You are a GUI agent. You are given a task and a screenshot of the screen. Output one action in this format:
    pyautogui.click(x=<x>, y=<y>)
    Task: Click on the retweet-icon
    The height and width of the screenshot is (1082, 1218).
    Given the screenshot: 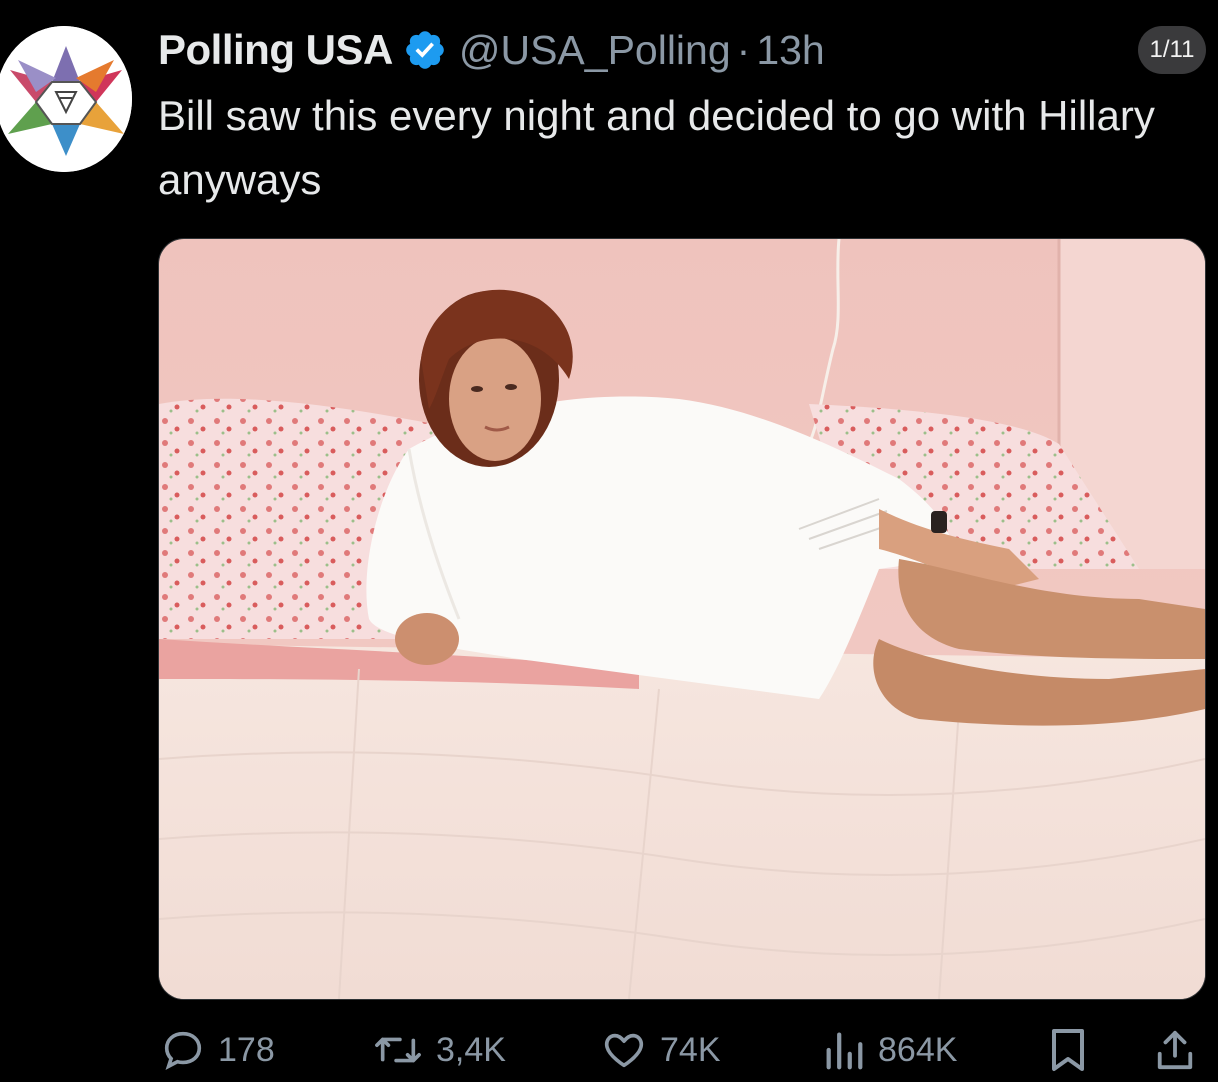 What is the action you would take?
    pyautogui.click(x=398, y=1050)
    